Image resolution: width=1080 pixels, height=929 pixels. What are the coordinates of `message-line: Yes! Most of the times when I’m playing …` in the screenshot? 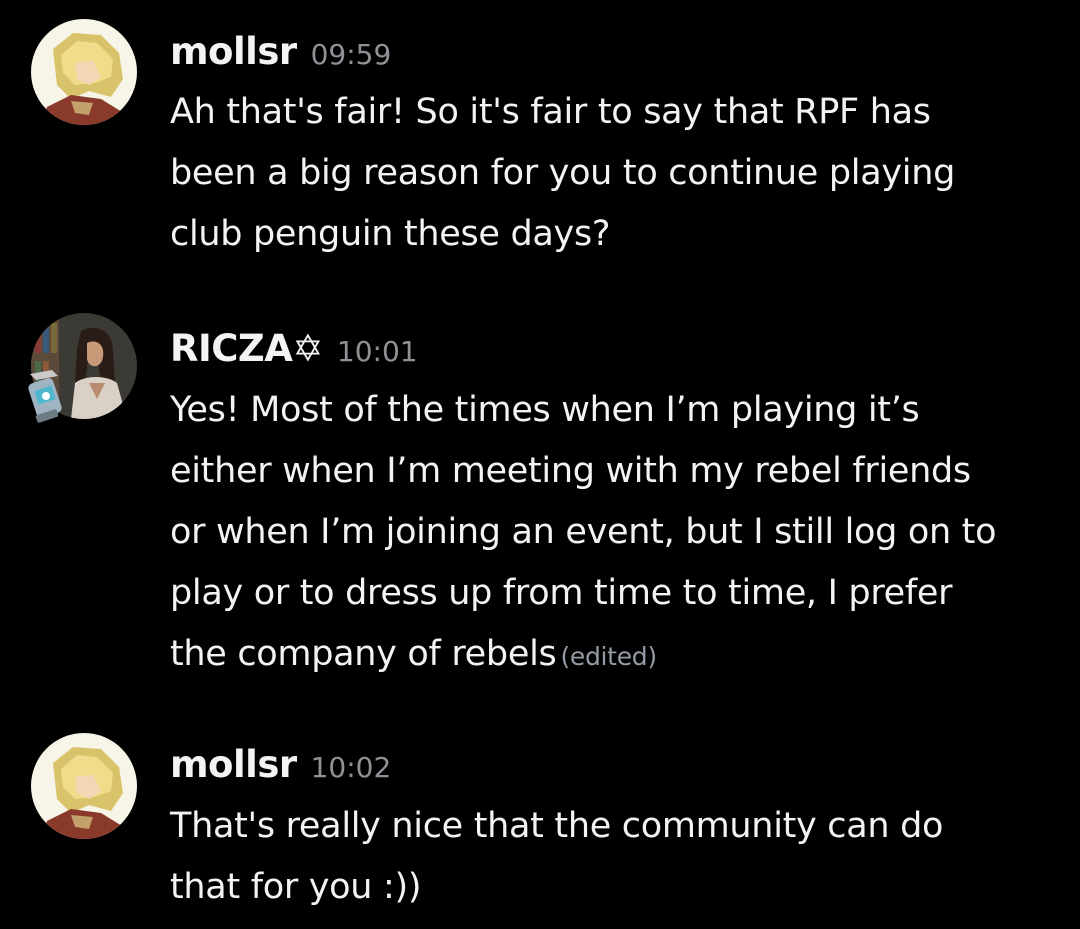 It's located at (545, 410).